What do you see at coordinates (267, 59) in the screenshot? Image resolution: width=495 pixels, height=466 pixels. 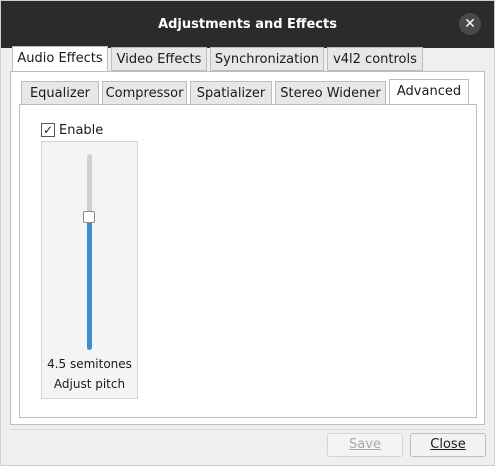 I see `tab-synchronization: Synchronization` at bounding box center [267, 59].